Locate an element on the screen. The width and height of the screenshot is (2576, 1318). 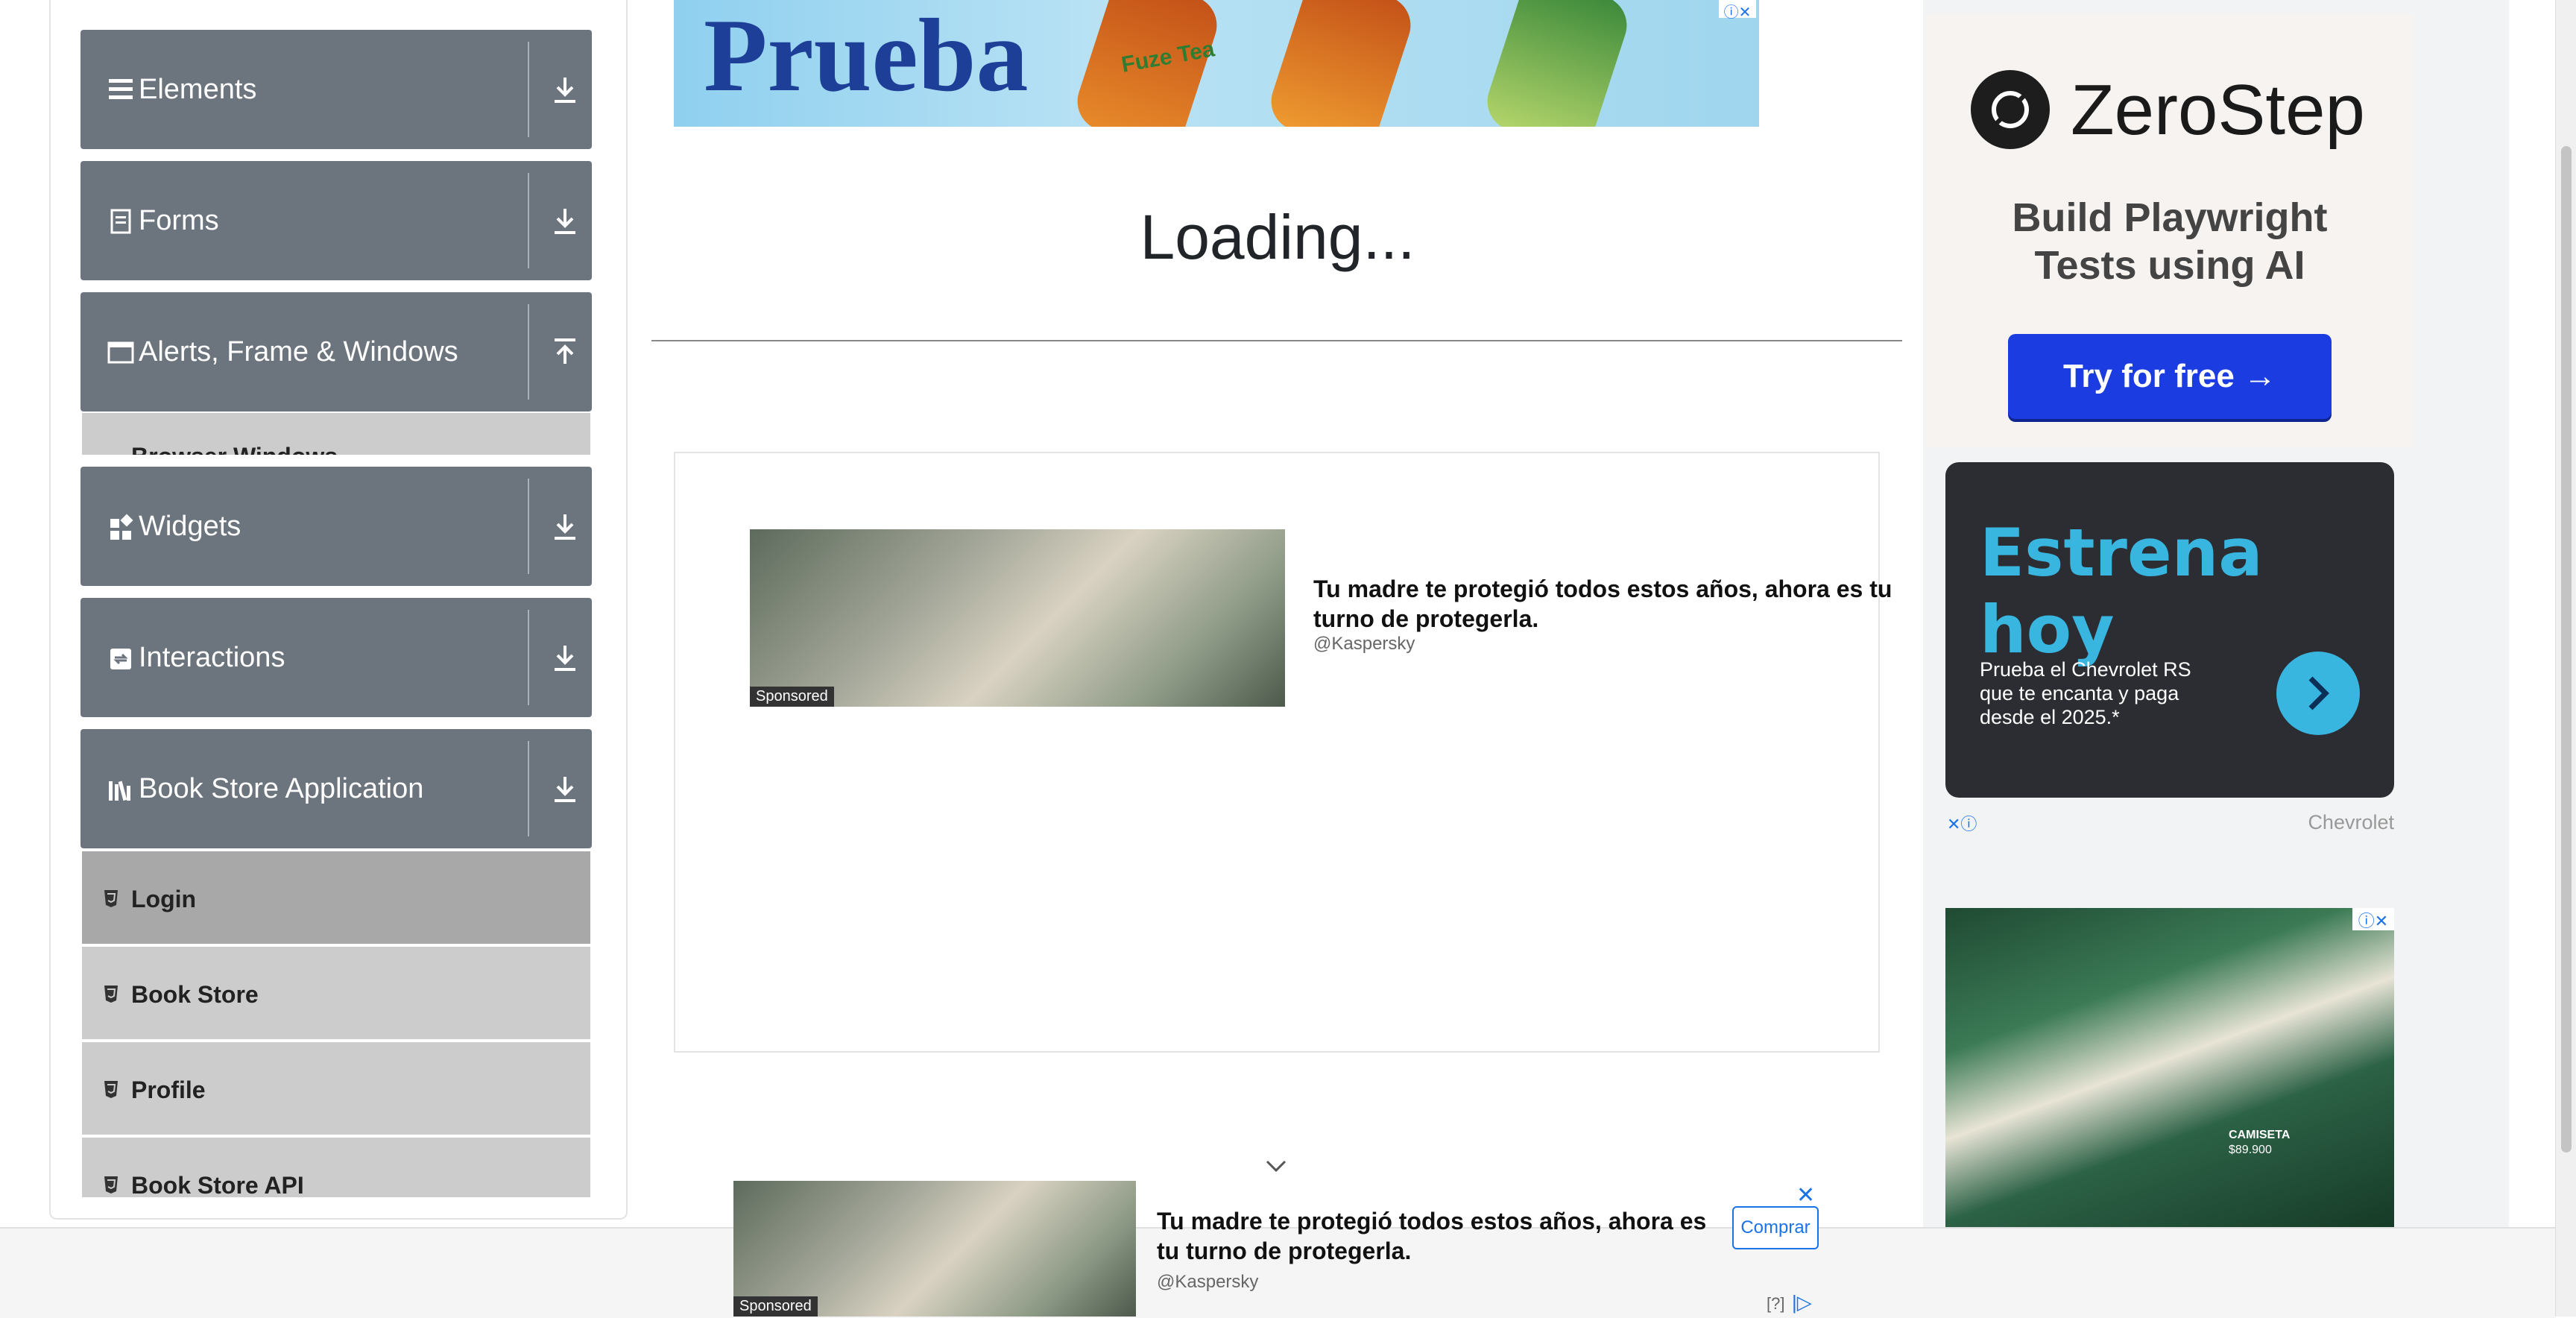
ad-help-link: [?] is located at coordinates (1775, 1304).